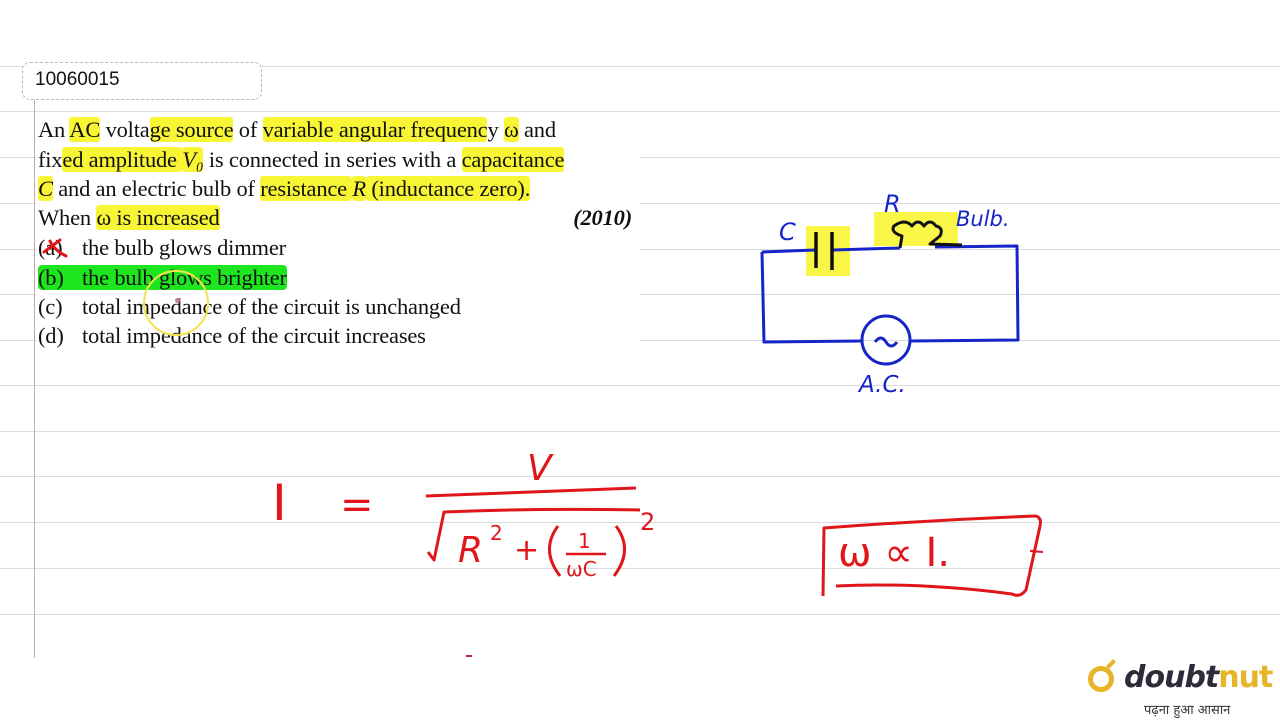 This screenshot has height=720, width=1280. What do you see at coordinates (122, 159) in the screenshot?
I see `highlighted-text: ed amplitude` at bounding box center [122, 159].